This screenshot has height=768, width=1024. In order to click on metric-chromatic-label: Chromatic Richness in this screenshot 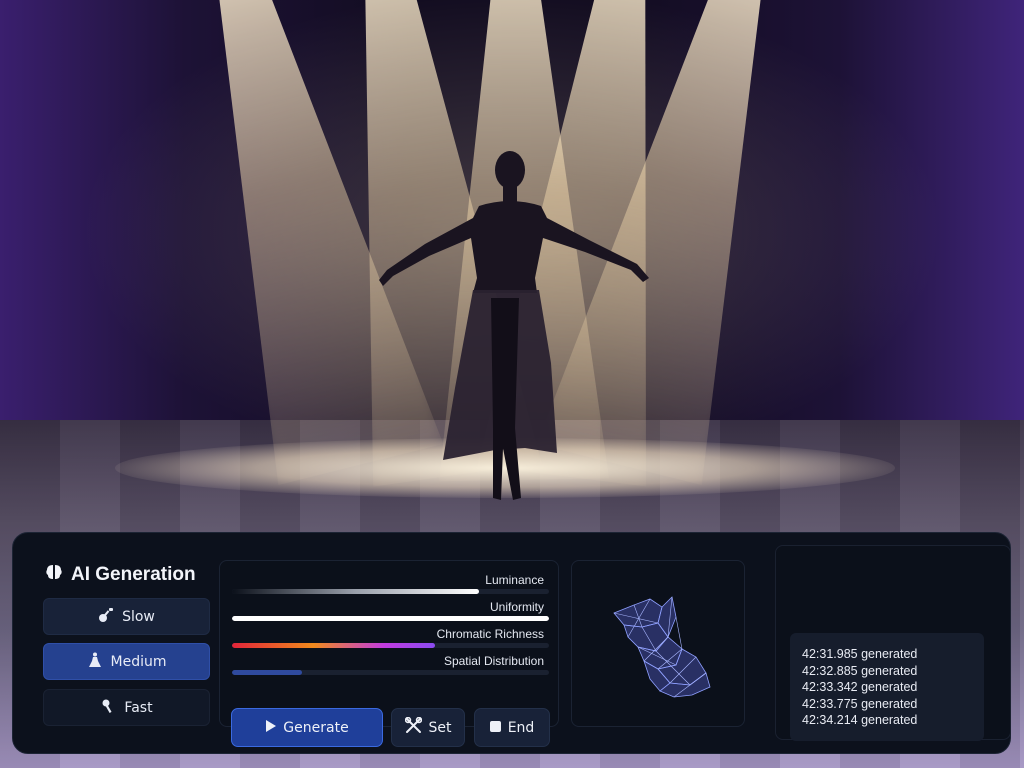, I will do `click(490, 634)`.